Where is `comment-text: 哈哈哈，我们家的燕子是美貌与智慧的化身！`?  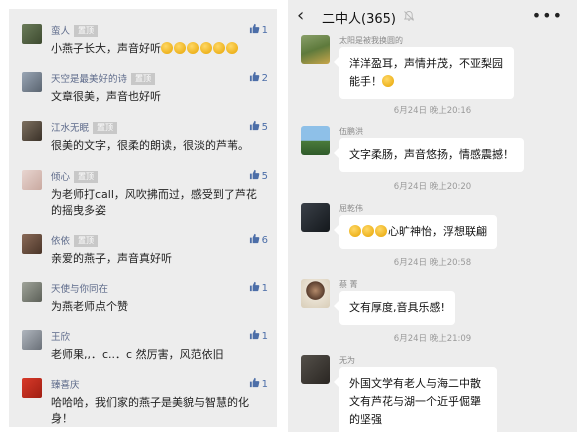 comment-text: 哈哈哈，我们家的燕子是美貌与智慧的化身！ is located at coordinates (150, 410).